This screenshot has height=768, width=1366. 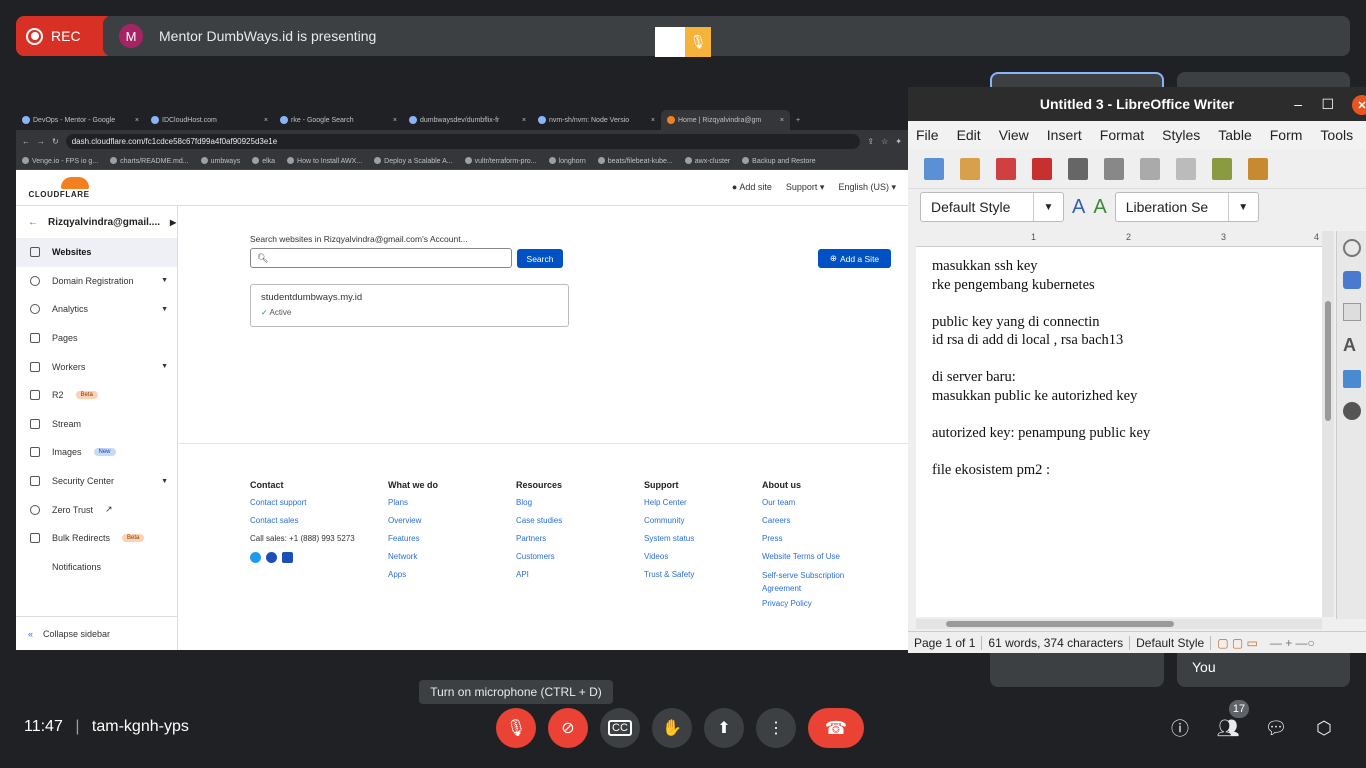 What do you see at coordinates (669, 521) in the screenshot?
I see `footer-link: Community` at bounding box center [669, 521].